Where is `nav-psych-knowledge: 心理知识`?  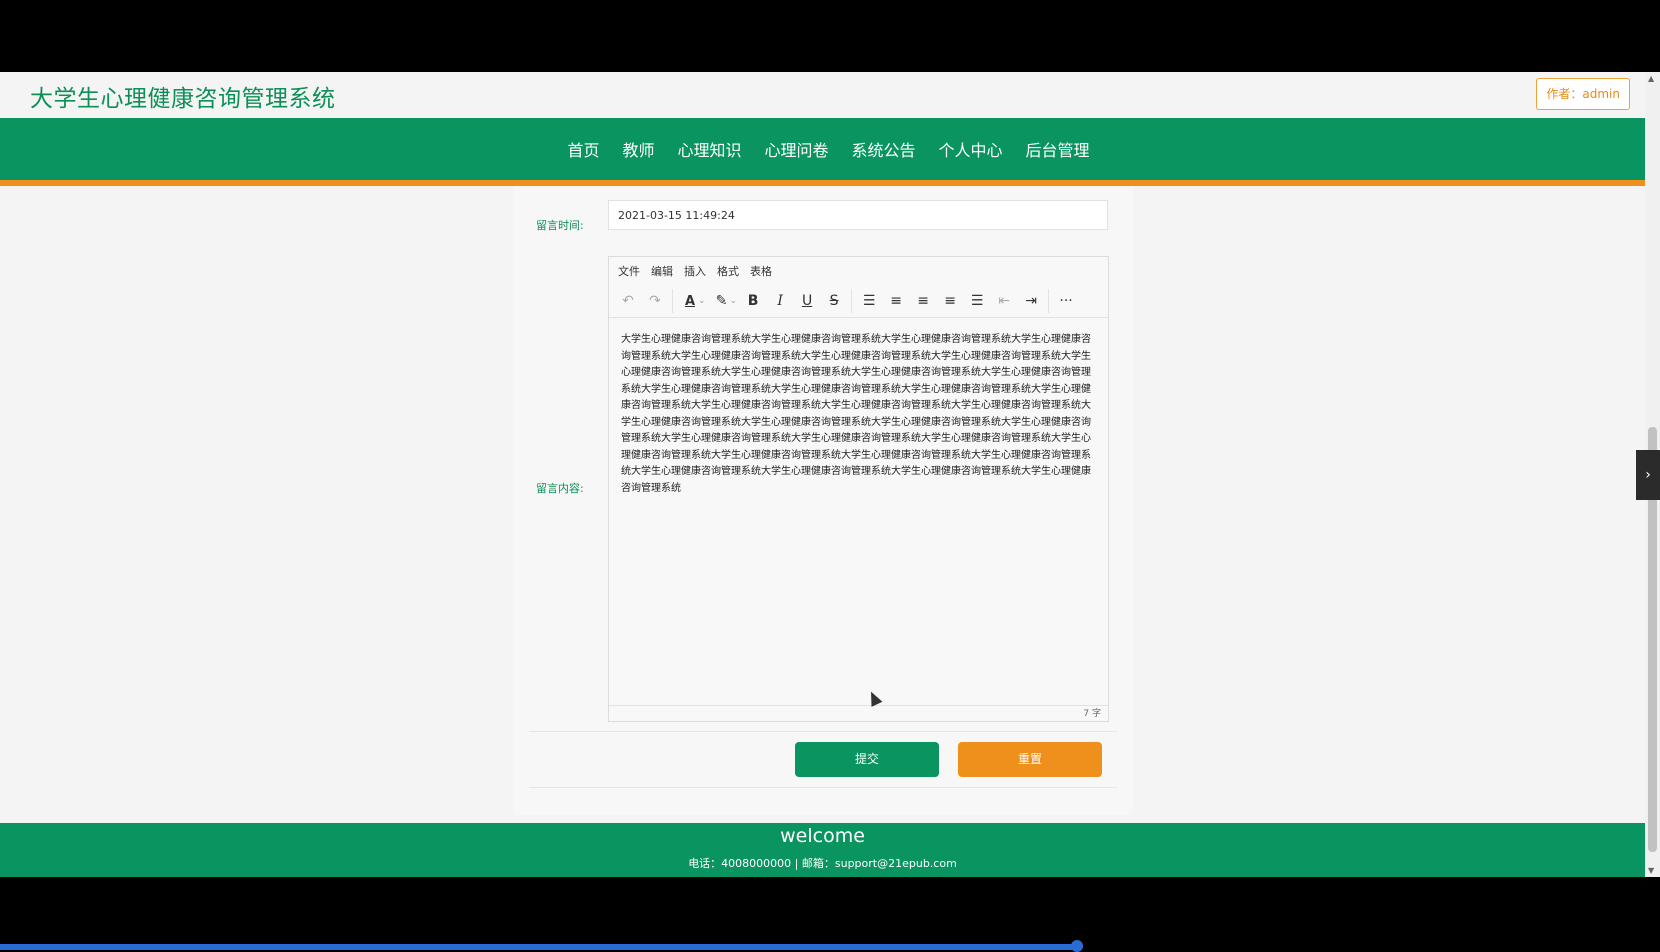
nav-psych-knowledge: 心理知识 is located at coordinates (709, 149).